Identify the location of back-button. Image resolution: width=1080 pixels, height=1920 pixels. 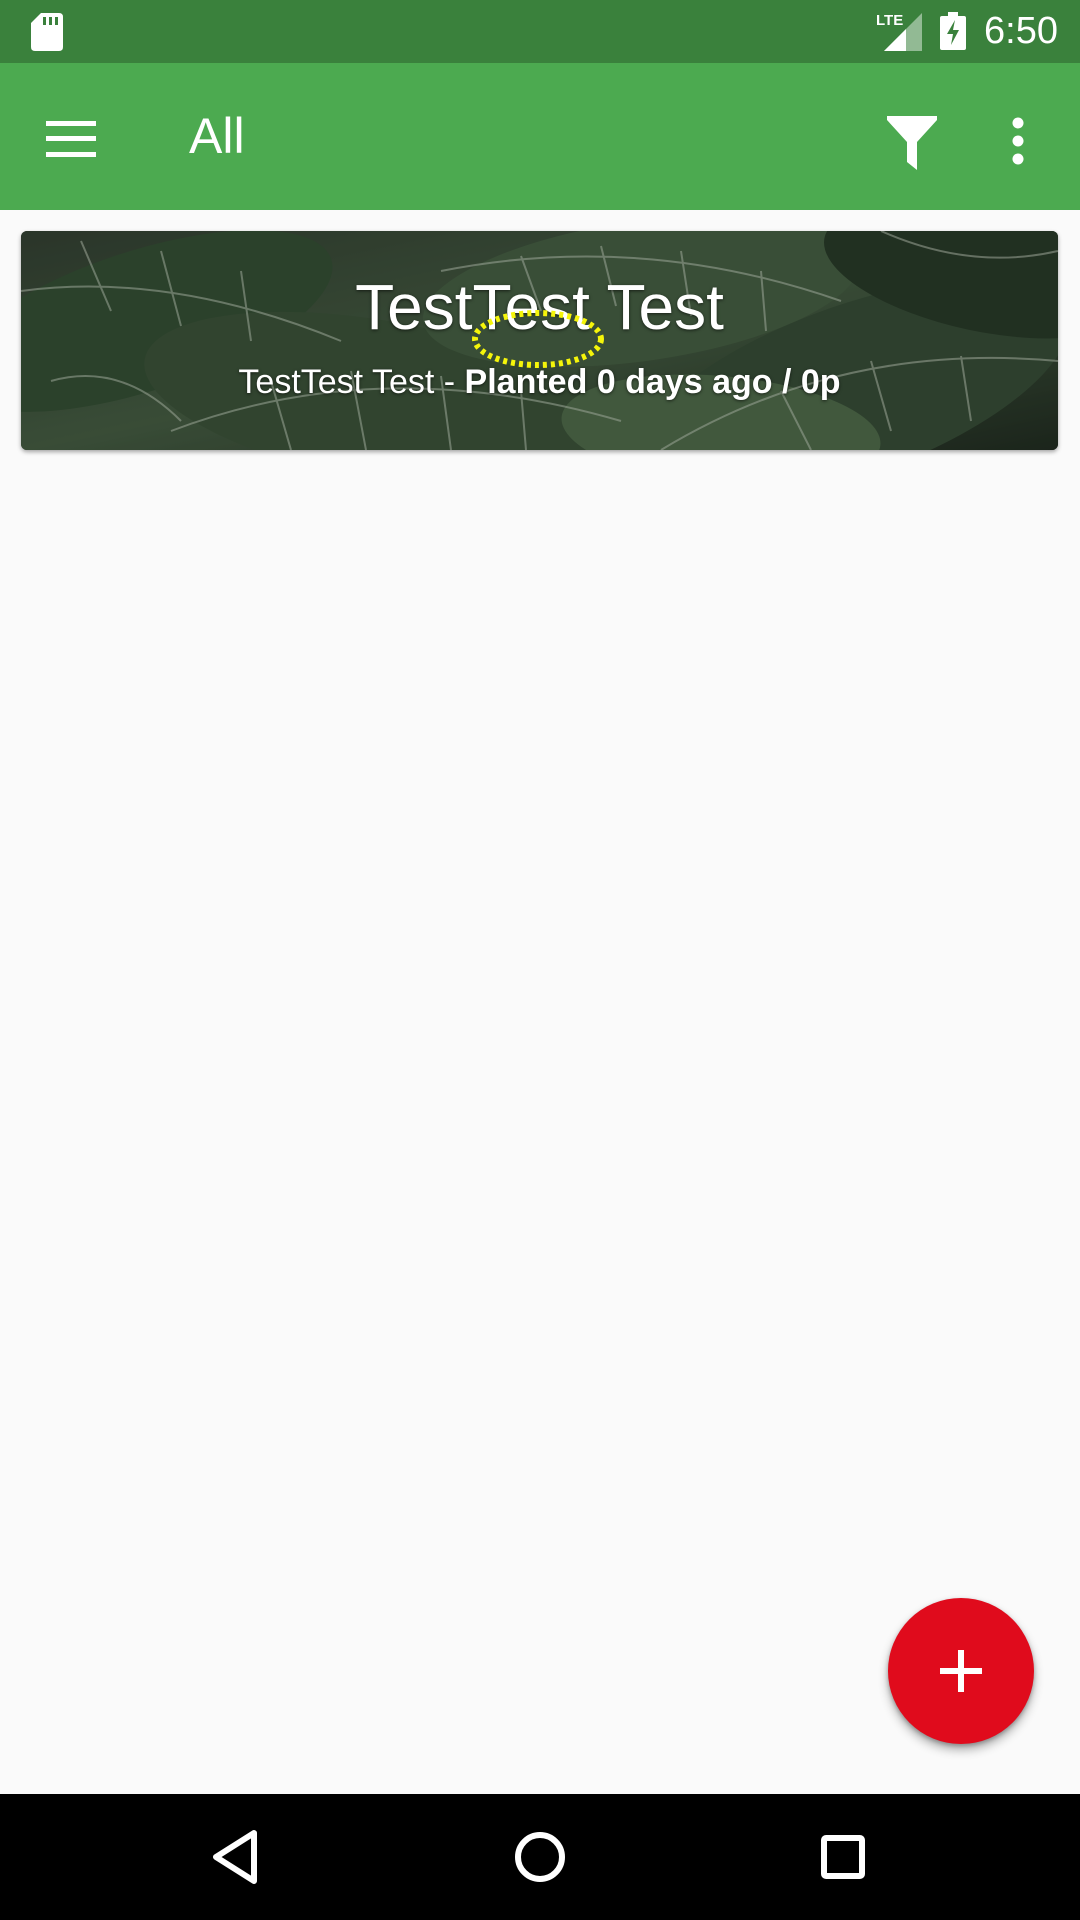
(237, 1857).